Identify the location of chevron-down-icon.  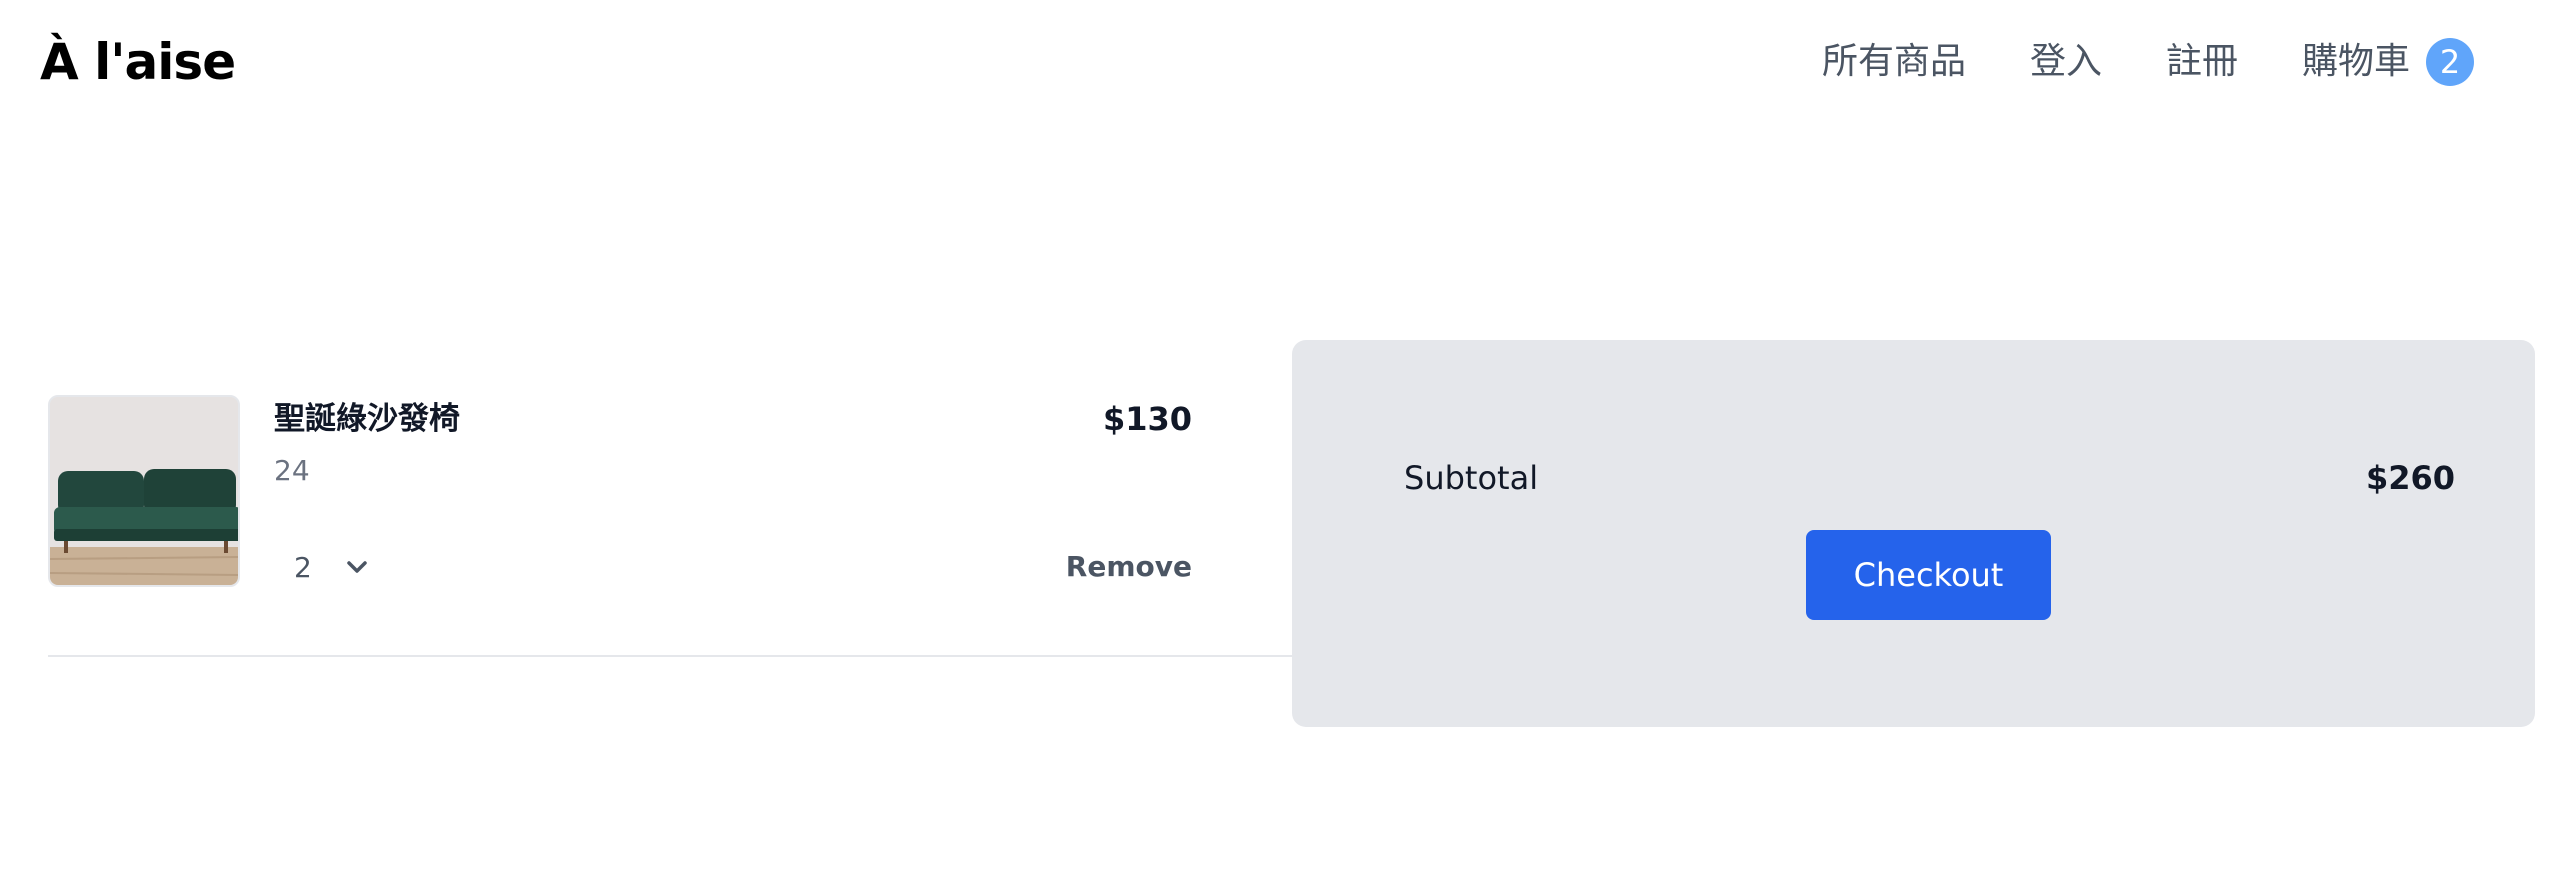
(357, 567).